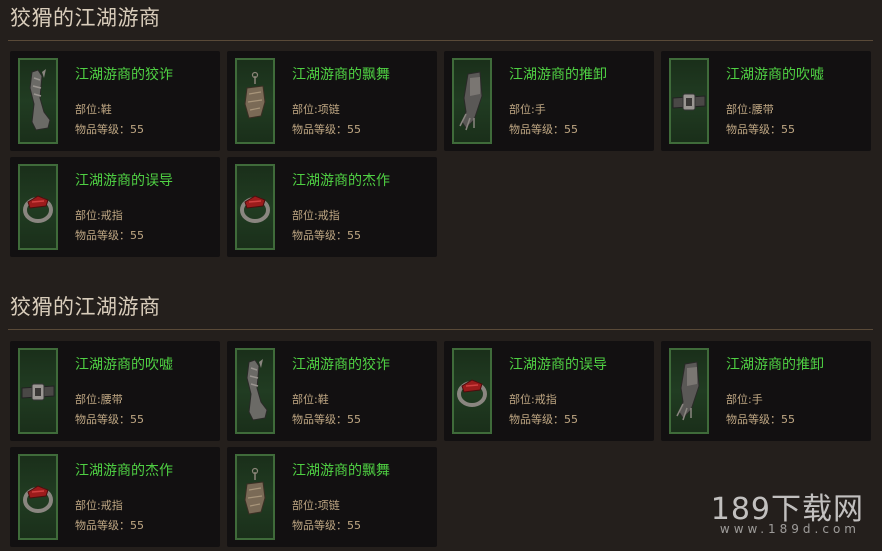 This screenshot has width=882, height=551. I want to click on watermark-url: www.189d.com, so click(789, 529).